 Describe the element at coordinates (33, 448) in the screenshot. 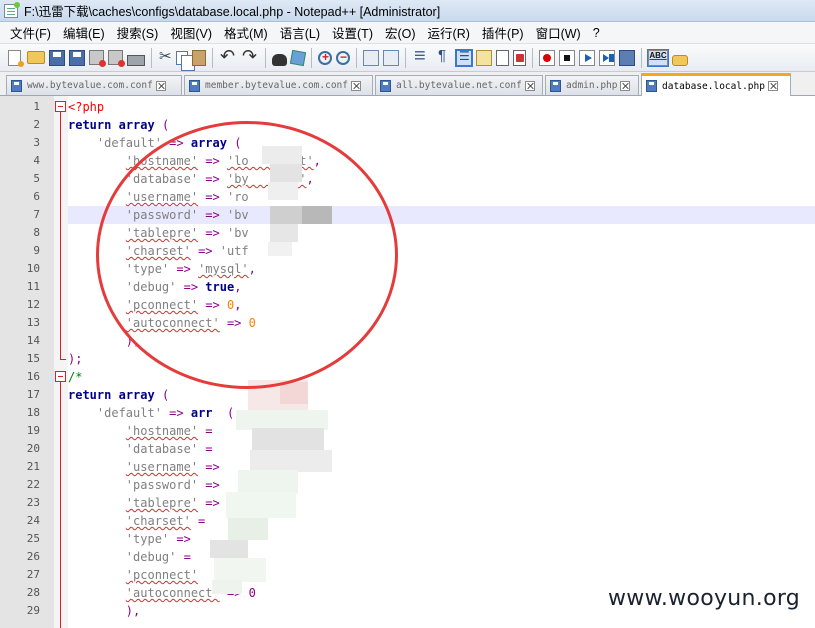

I see `line-number: 20` at that location.